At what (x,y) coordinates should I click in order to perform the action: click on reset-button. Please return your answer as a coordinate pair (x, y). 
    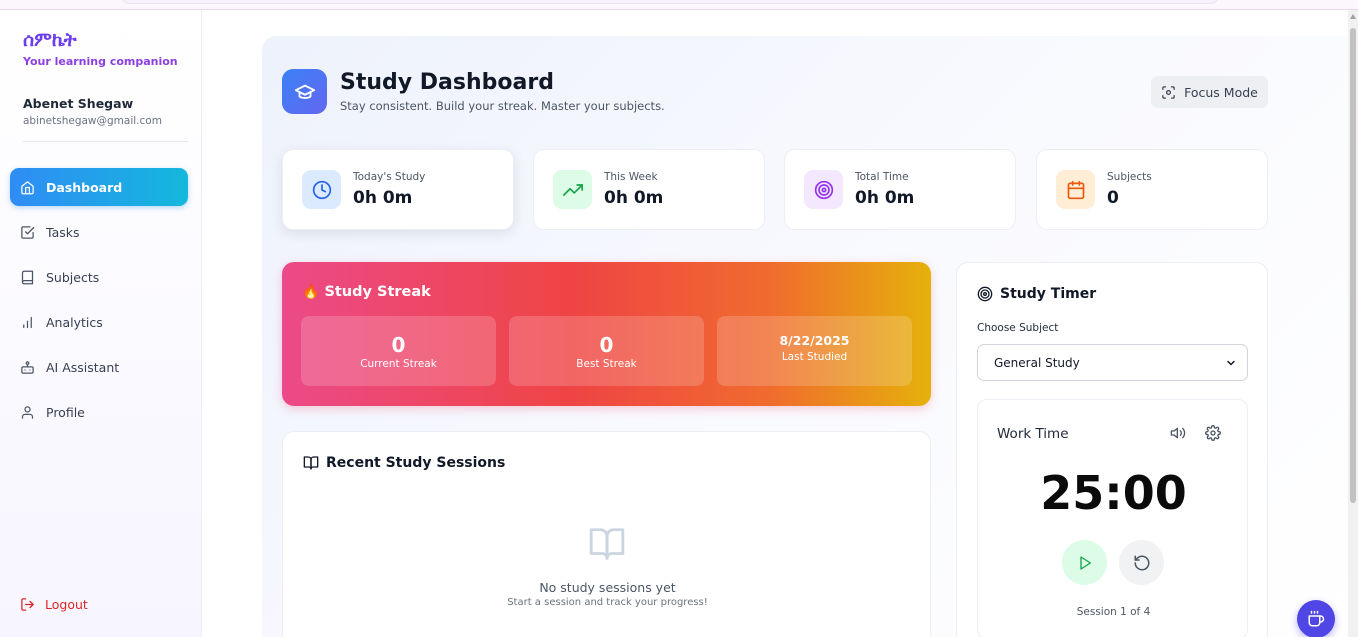
    Looking at the image, I should click on (1141, 562).